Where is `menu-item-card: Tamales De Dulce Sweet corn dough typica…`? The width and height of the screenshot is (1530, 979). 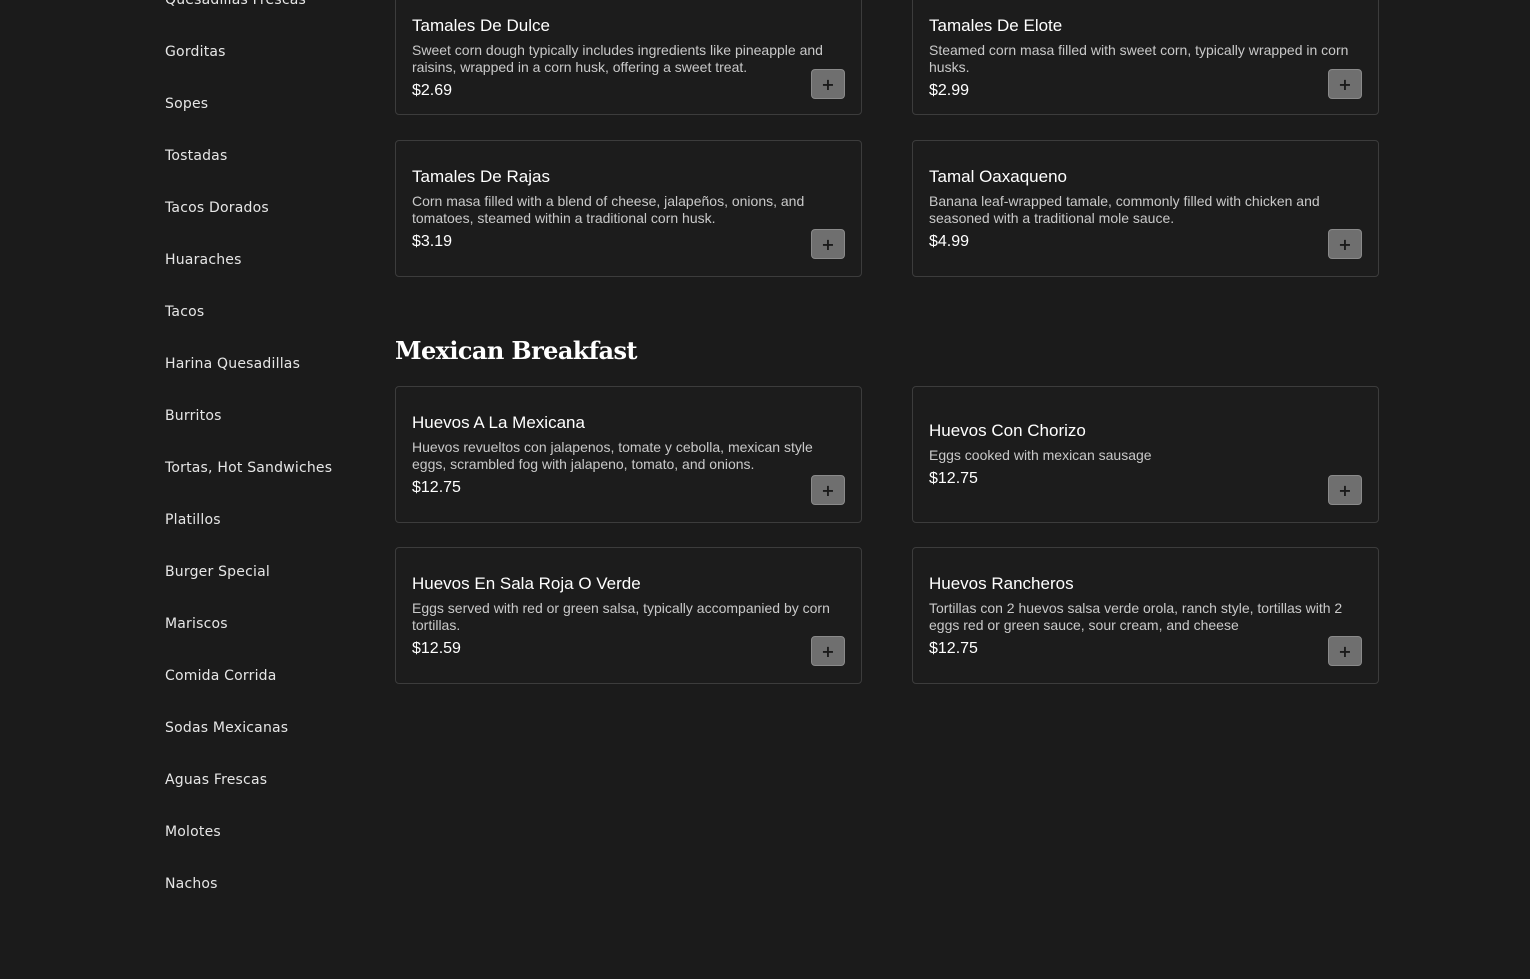
menu-item-card: Tamales De Dulce Sweet corn dough typica… is located at coordinates (628, 57).